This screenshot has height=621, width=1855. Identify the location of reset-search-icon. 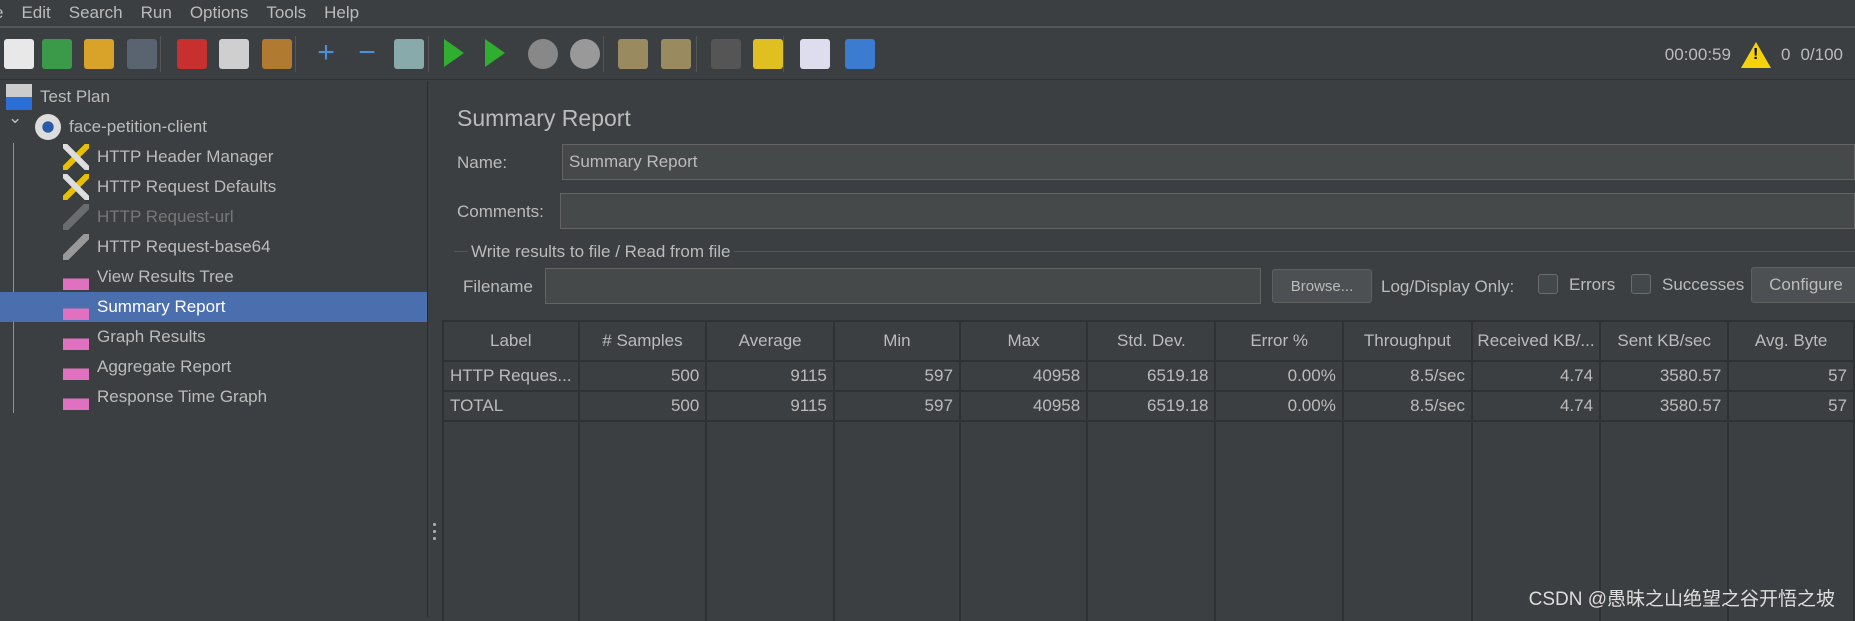
(768, 54).